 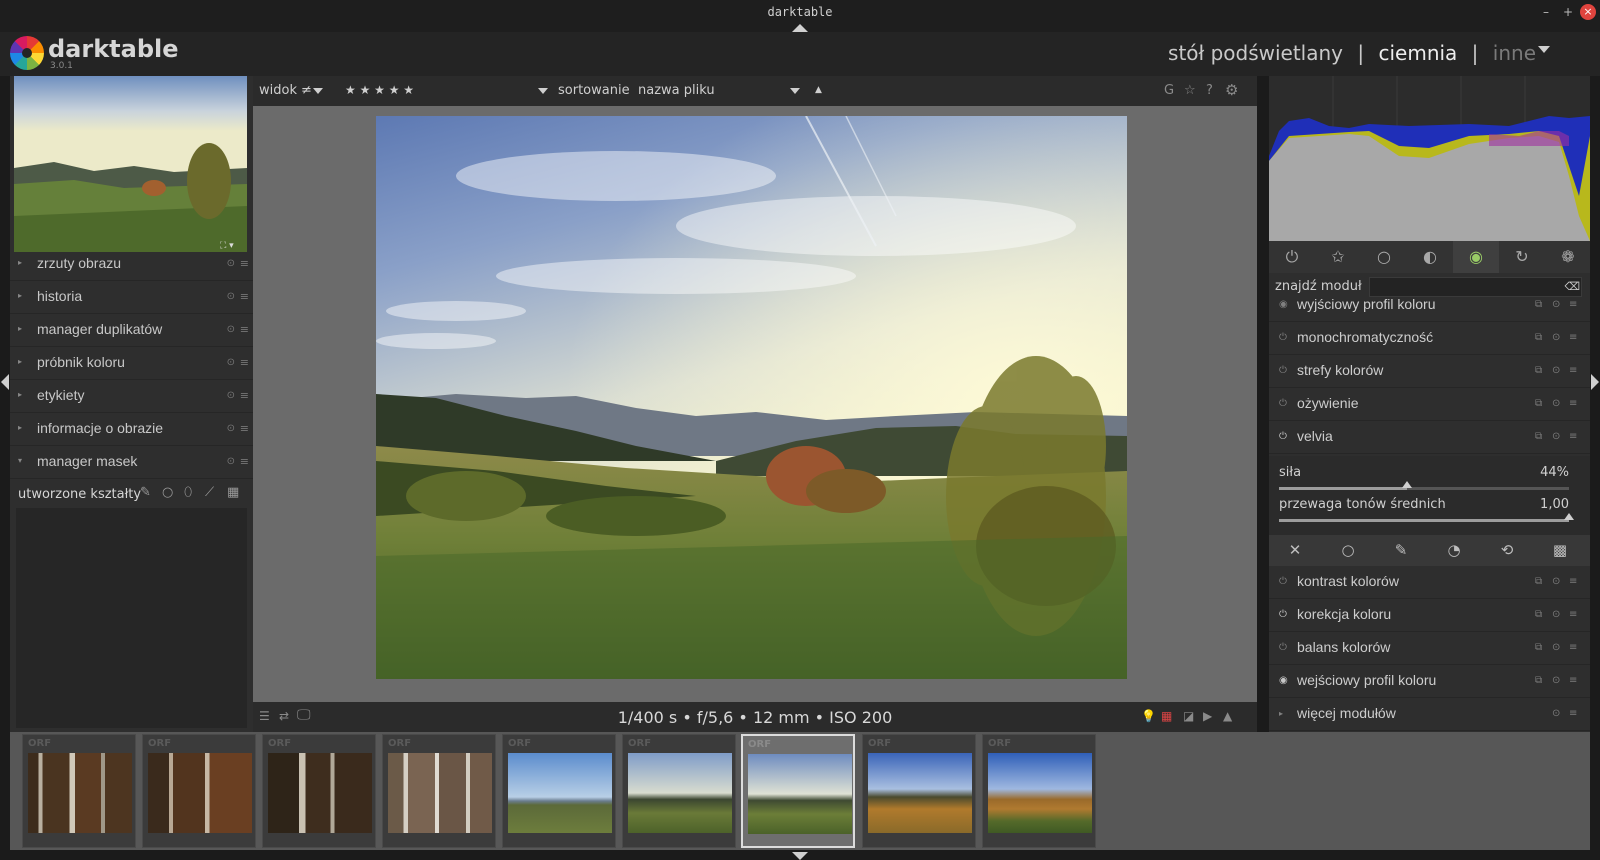 I want to click on group-favorites-icon: ✩, so click(x=1338, y=257).